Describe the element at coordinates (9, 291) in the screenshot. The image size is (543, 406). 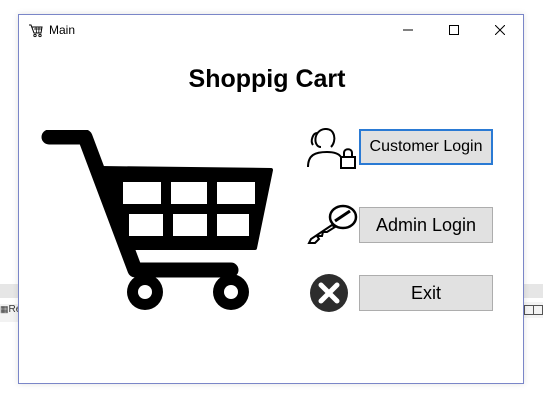
I see `background-window-strip` at that location.